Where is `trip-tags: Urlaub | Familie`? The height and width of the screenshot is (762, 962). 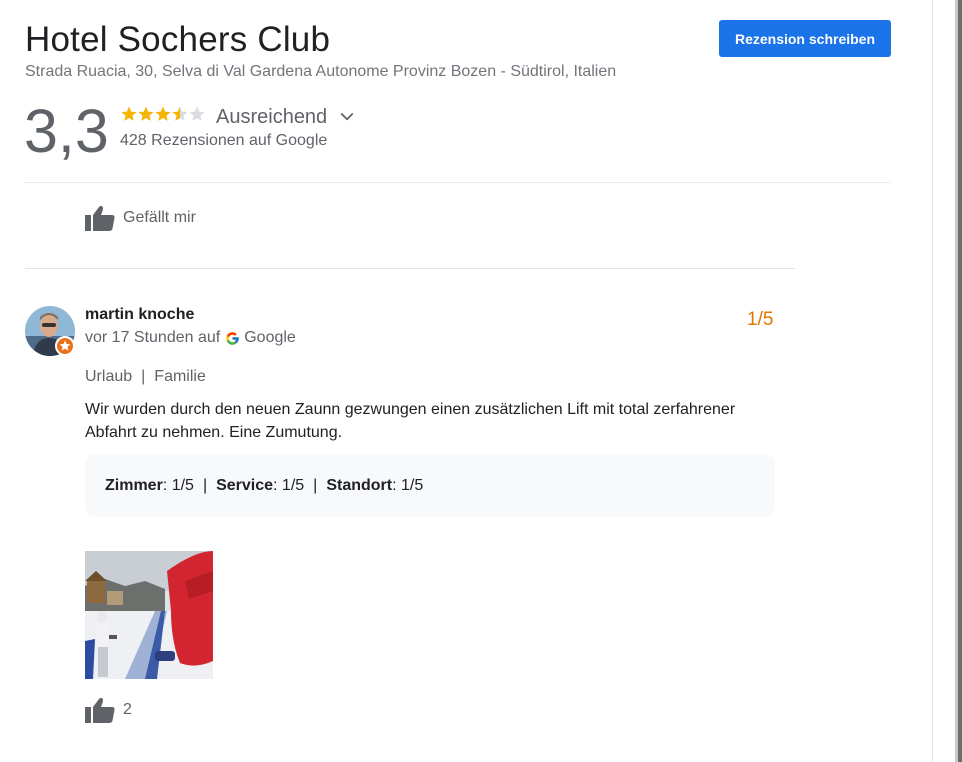 trip-tags: Urlaub | Familie is located at coordinates (145, 377).